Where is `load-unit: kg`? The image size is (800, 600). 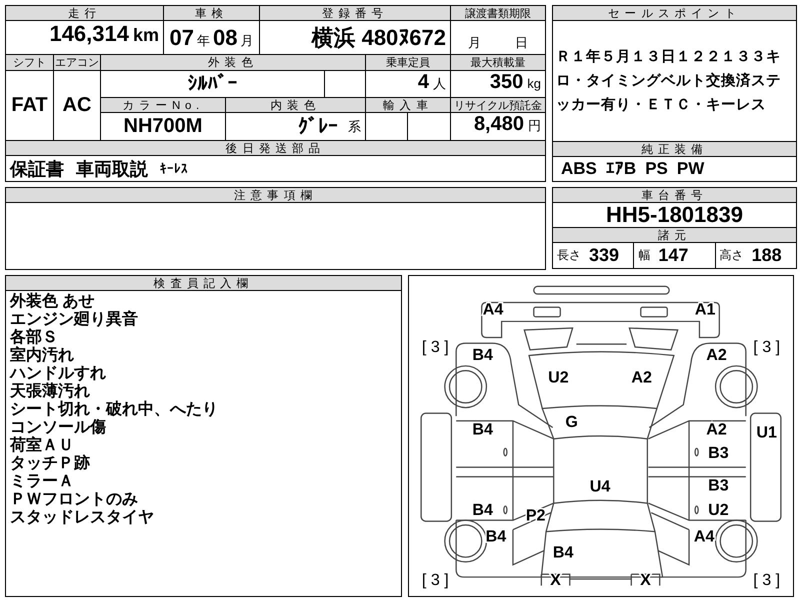
load-unit: kg is located at coordinates (534, 83).